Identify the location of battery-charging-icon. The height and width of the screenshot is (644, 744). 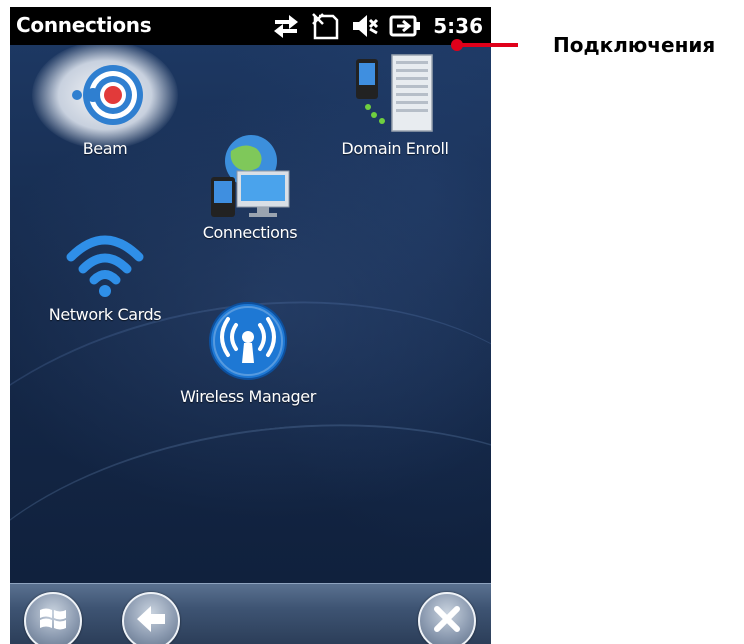
(405, 26).